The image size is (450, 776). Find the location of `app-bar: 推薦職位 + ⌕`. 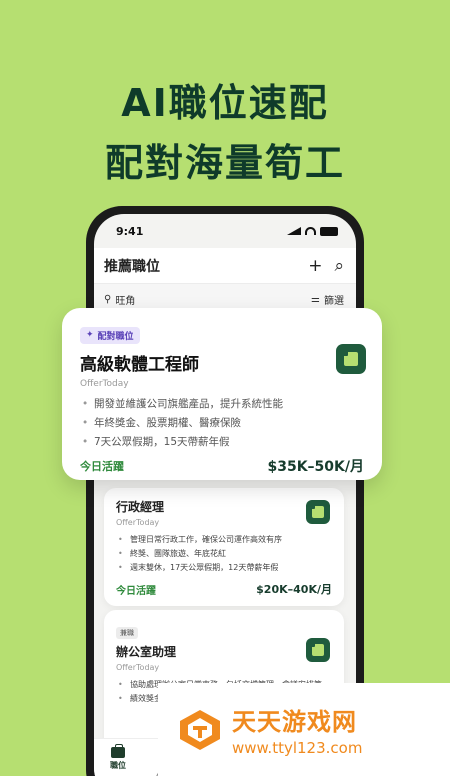

app-bar: 推薦職位 + ⌕ is located at coordinates (225, 266).